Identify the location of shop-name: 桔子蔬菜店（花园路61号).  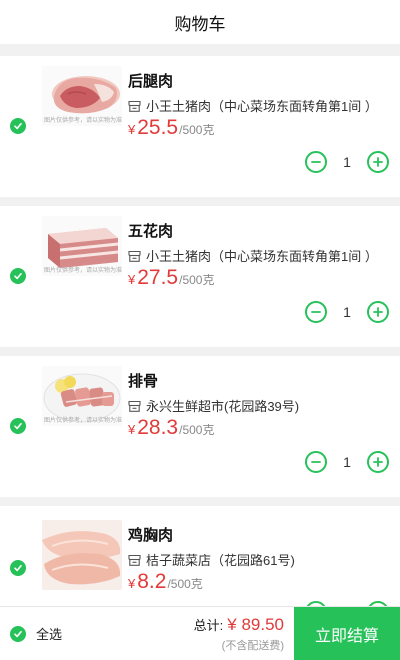
(220, 560).